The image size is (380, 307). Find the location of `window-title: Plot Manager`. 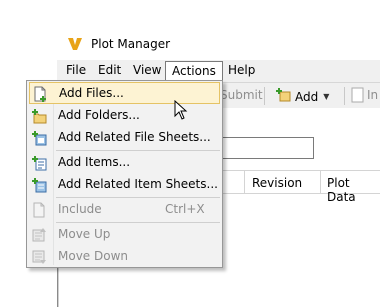

window-title: Plot Manager is located at coordinates (131, 44).